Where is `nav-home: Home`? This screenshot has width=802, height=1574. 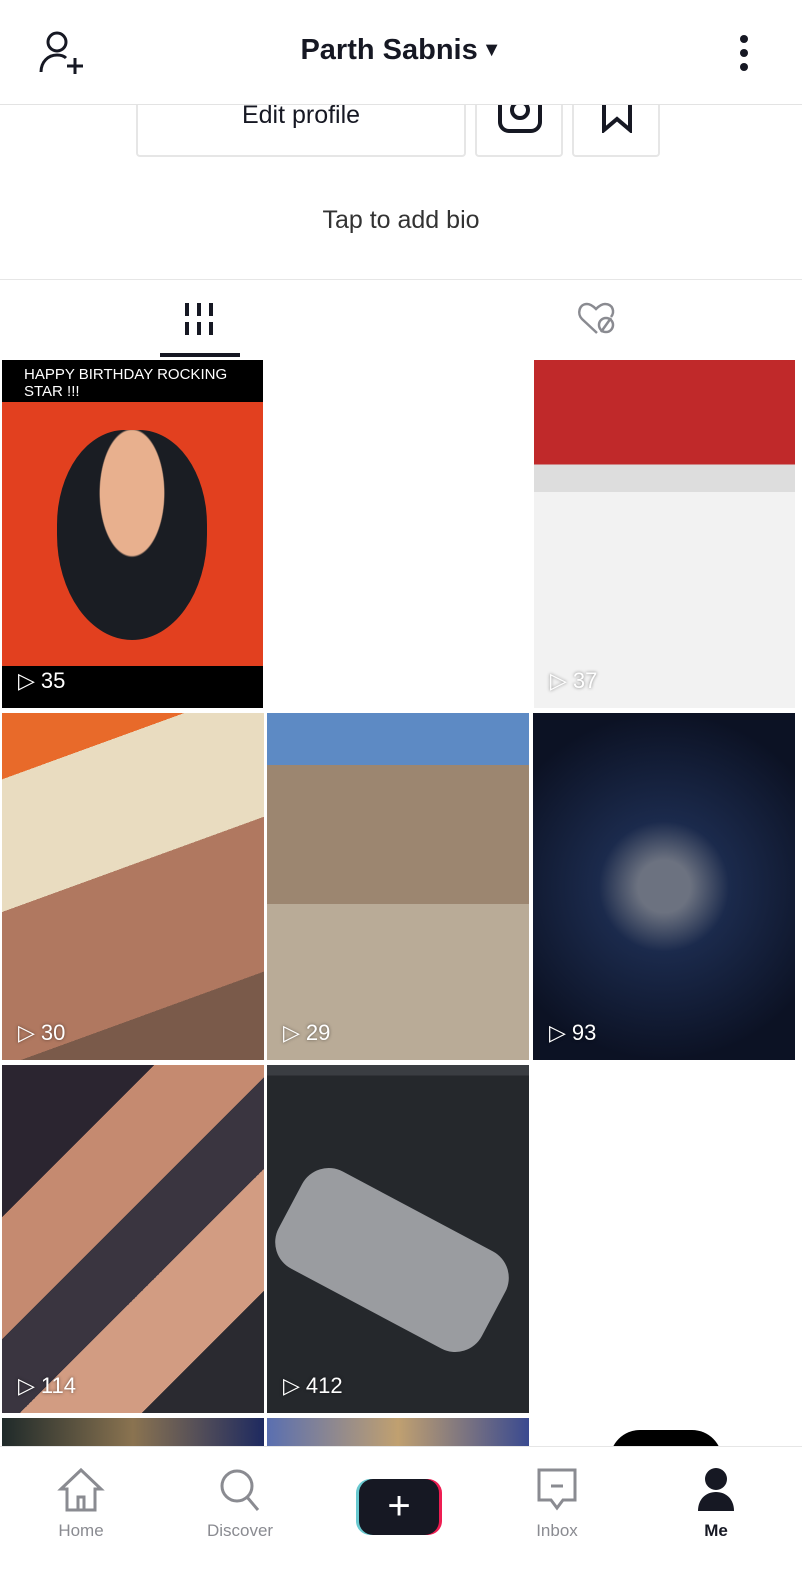
nav-home: Home is located at coordinates (81, 1504).